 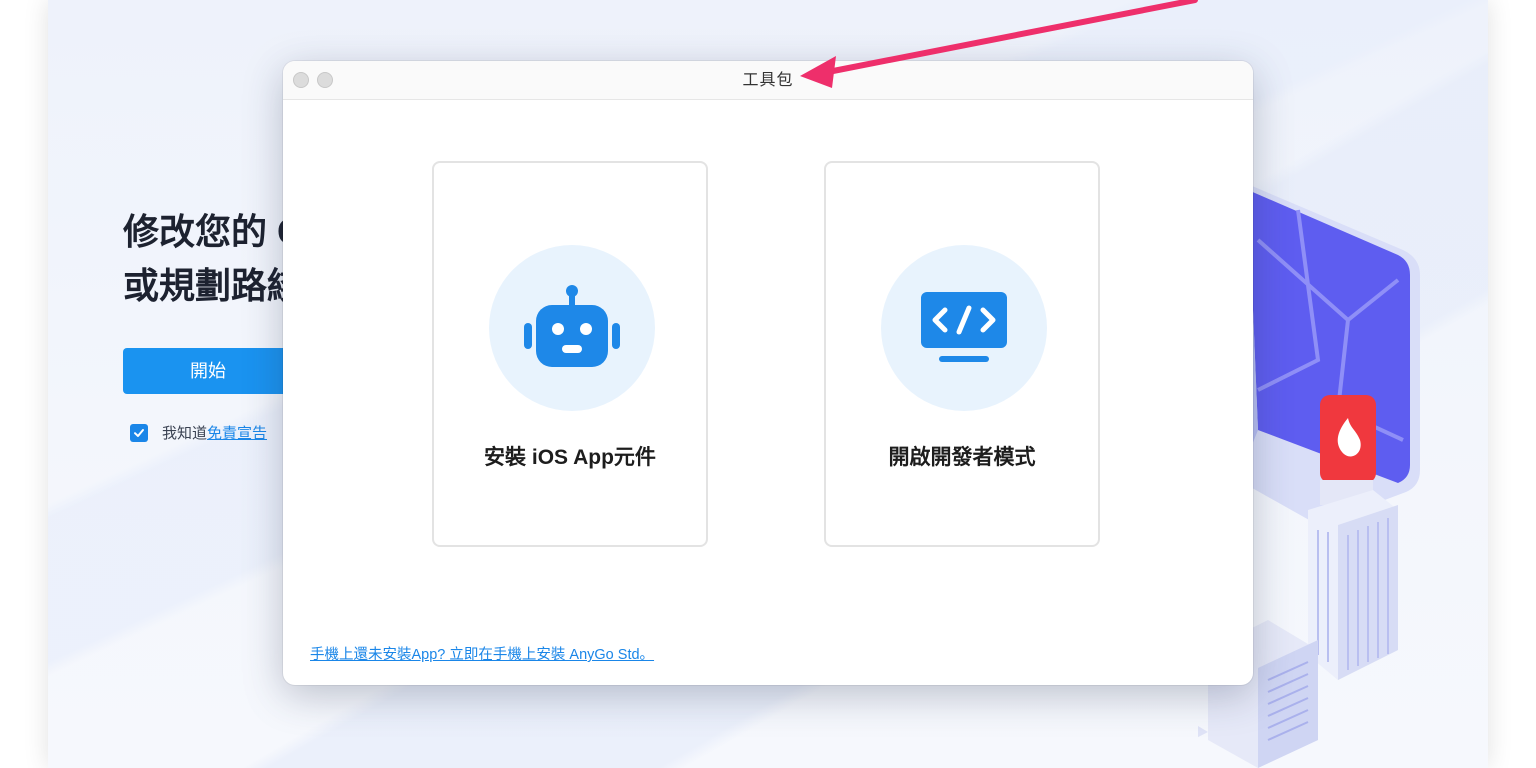 I want to click on install-anygo-link: 手機上還未安裝App? 立即在手機上安裝 AnyGo Std。, so click(x=482, y=653).